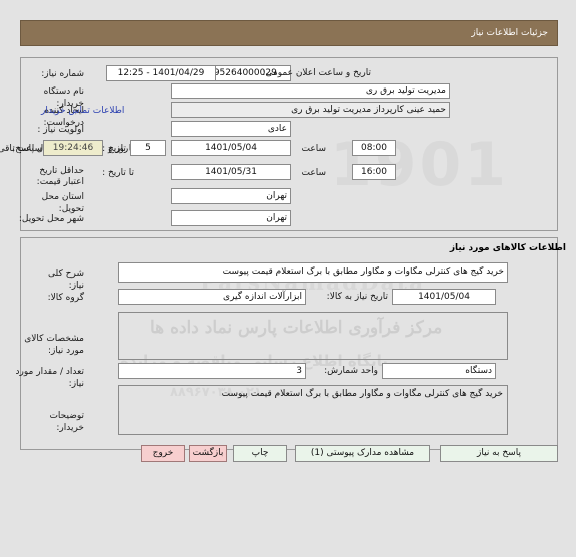 The image size is (576, 557). Describe the element at coordinates (310, 110) in the screenshot. I see `requester-value: حمید عینی کارپرداز مدیریت تولید برق ری` at that location.